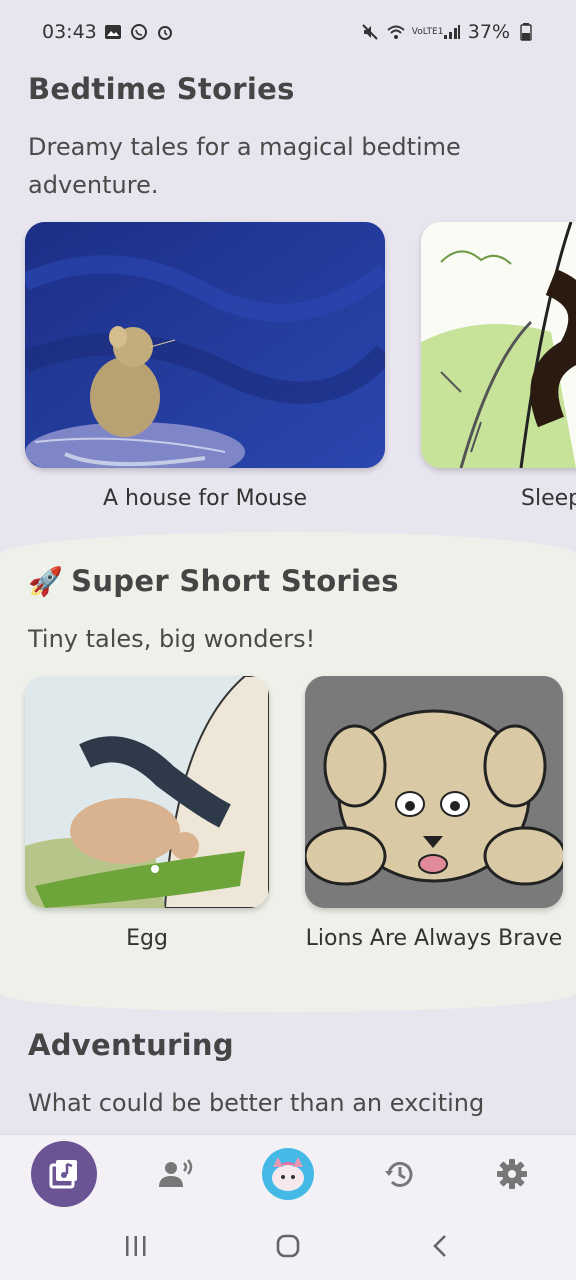  What do you see at coordinates (526, 32) in the screenshot?
I see `battery-icon` at bounding box center [526, 32].